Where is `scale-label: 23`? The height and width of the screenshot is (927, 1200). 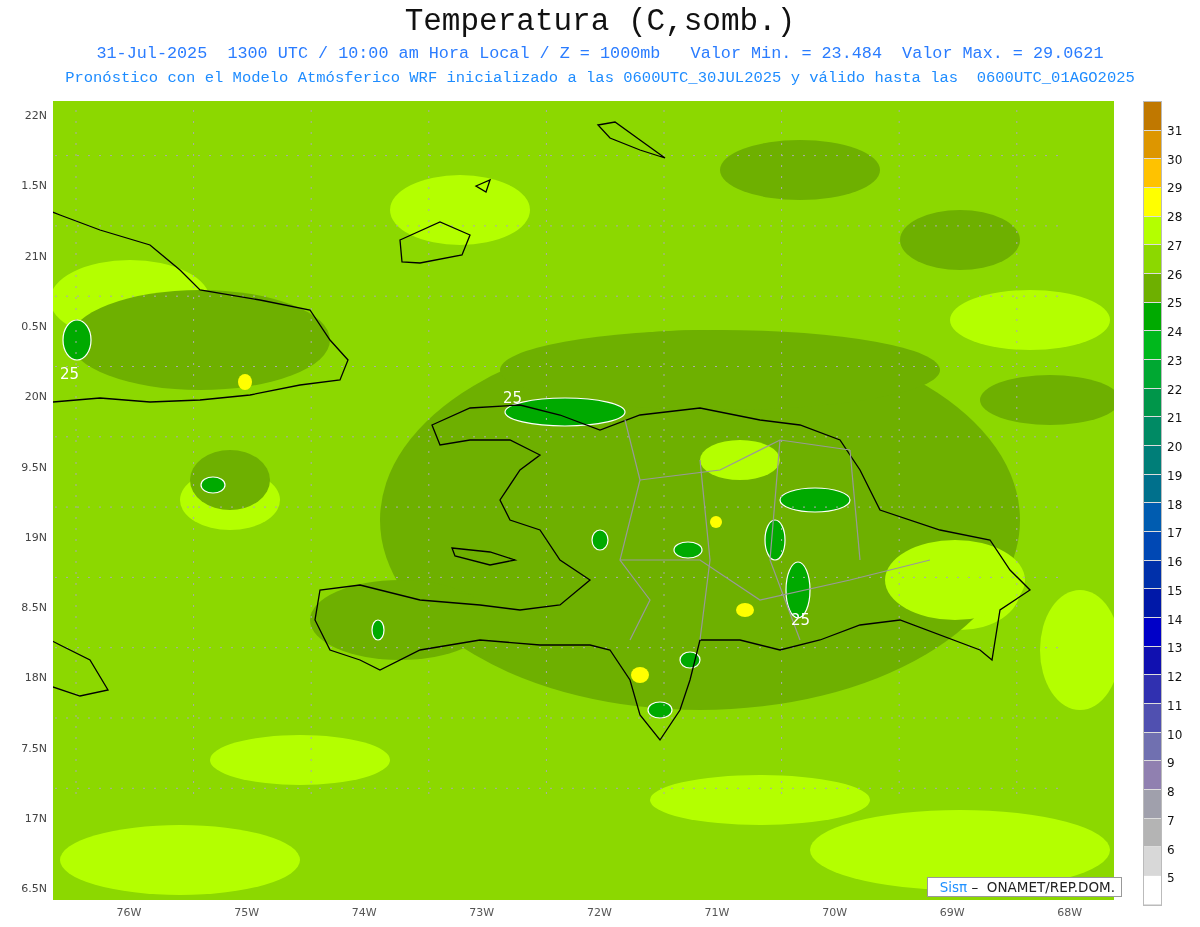 scale-label: 23 is located at coordinates (1175, 360).